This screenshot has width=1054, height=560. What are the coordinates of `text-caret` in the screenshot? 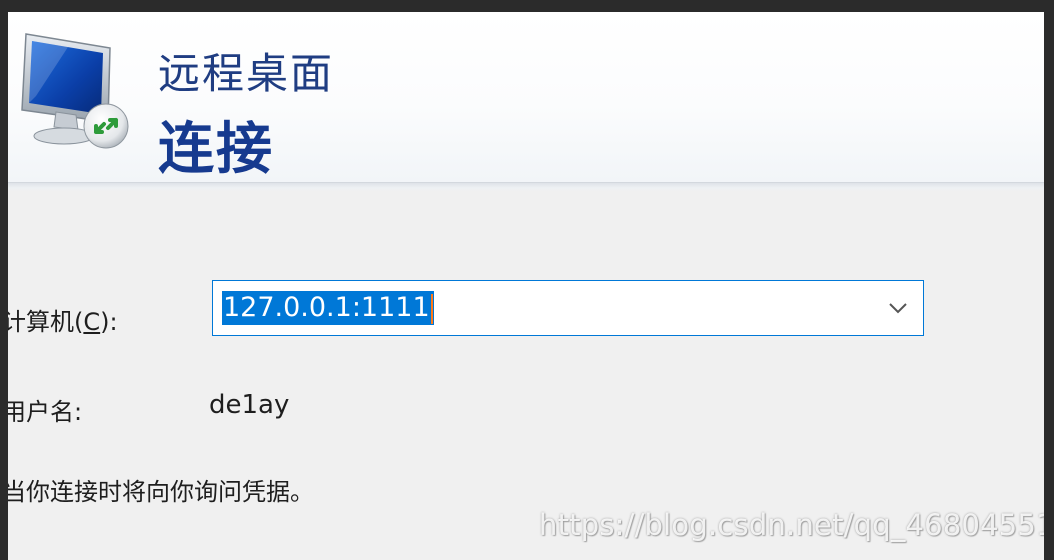 It's located at (431, 308).